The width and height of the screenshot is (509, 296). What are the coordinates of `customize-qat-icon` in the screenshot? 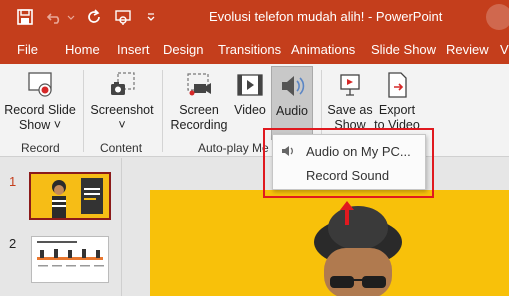 It's located at (151, 17).